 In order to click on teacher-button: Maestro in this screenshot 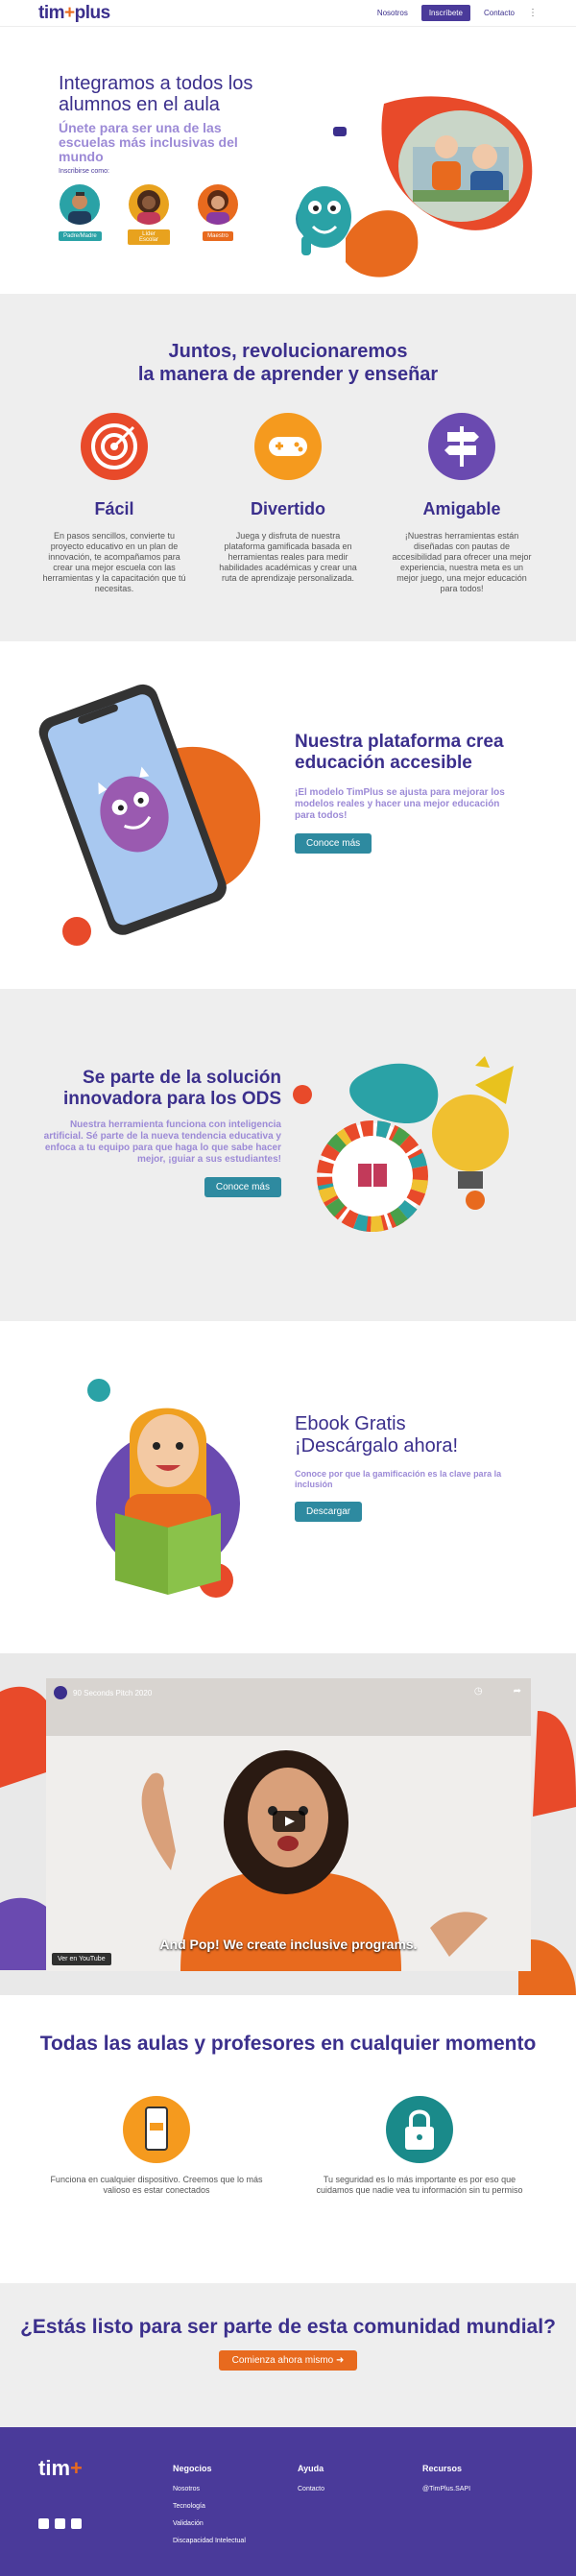, I will do `click(218, 236)`.